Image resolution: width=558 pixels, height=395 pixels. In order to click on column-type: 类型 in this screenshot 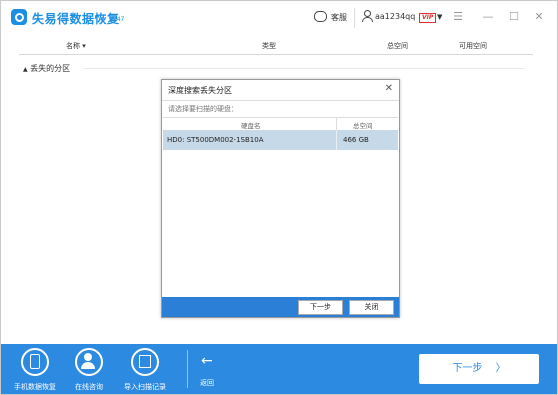, I will do `click(269, 46)`.